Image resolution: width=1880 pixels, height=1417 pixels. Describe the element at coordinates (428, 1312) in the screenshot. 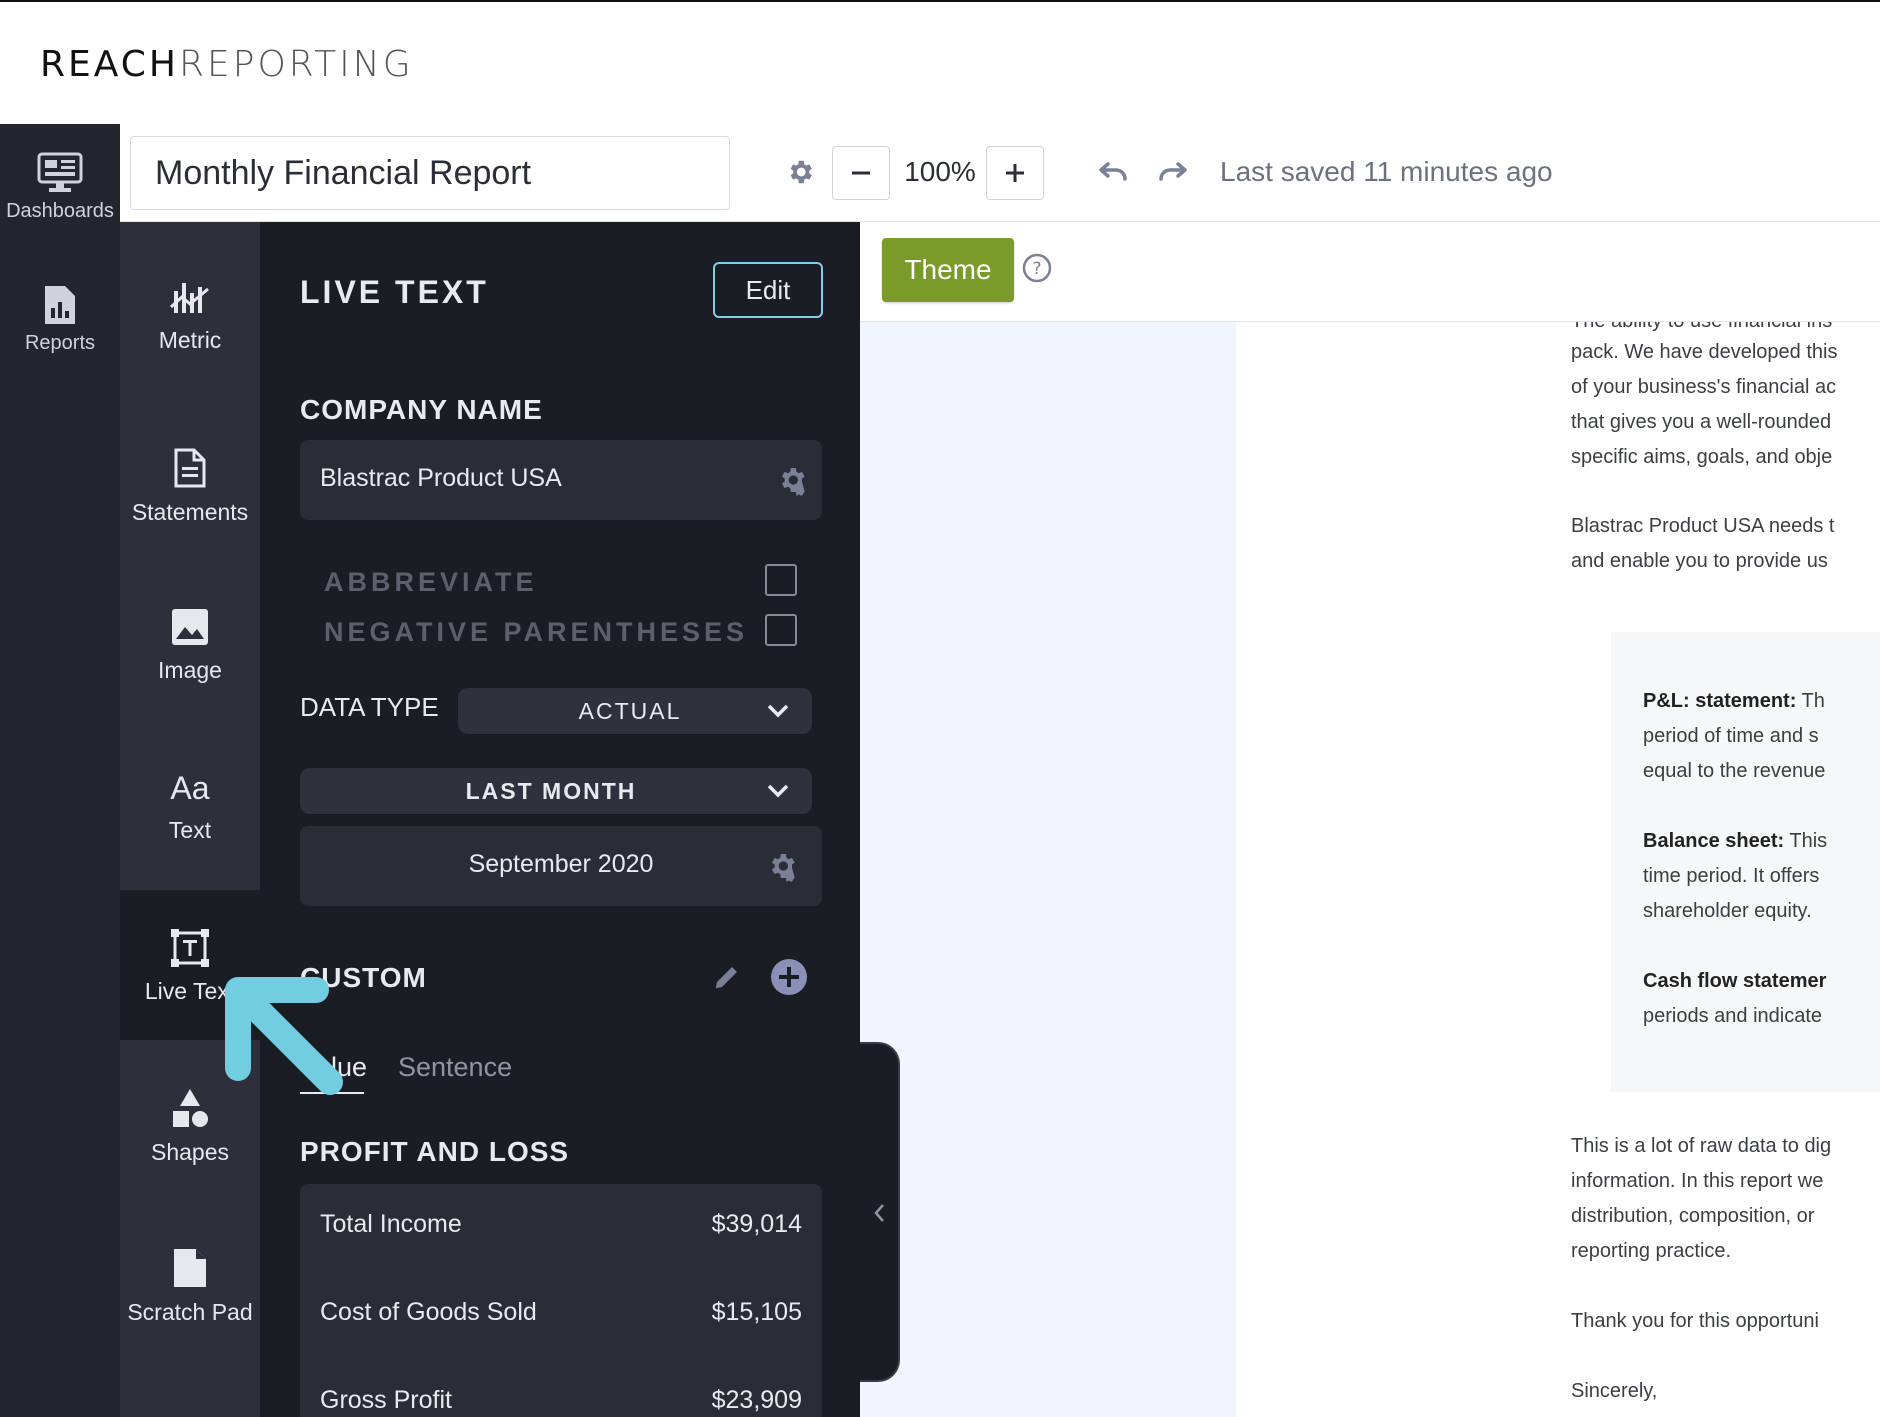

I see `pl-label: Cost of Goods Sold` at that location.